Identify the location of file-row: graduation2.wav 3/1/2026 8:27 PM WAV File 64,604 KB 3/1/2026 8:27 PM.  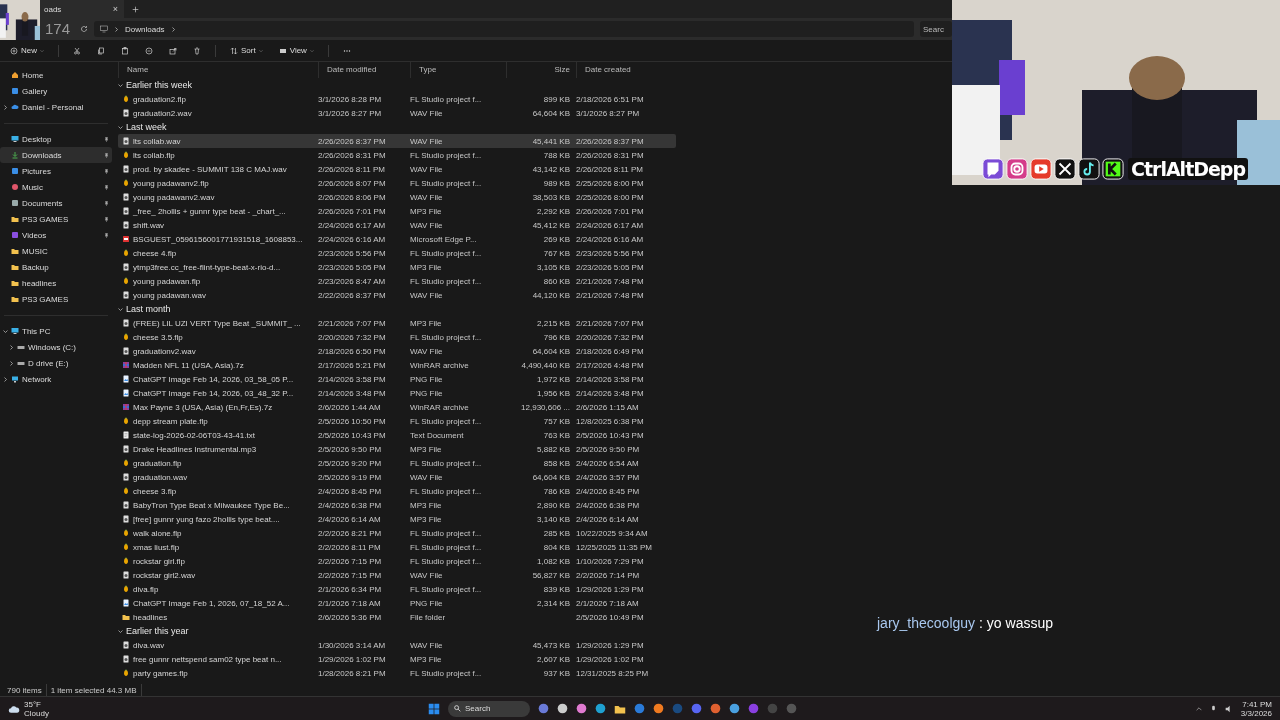
(397, 113).